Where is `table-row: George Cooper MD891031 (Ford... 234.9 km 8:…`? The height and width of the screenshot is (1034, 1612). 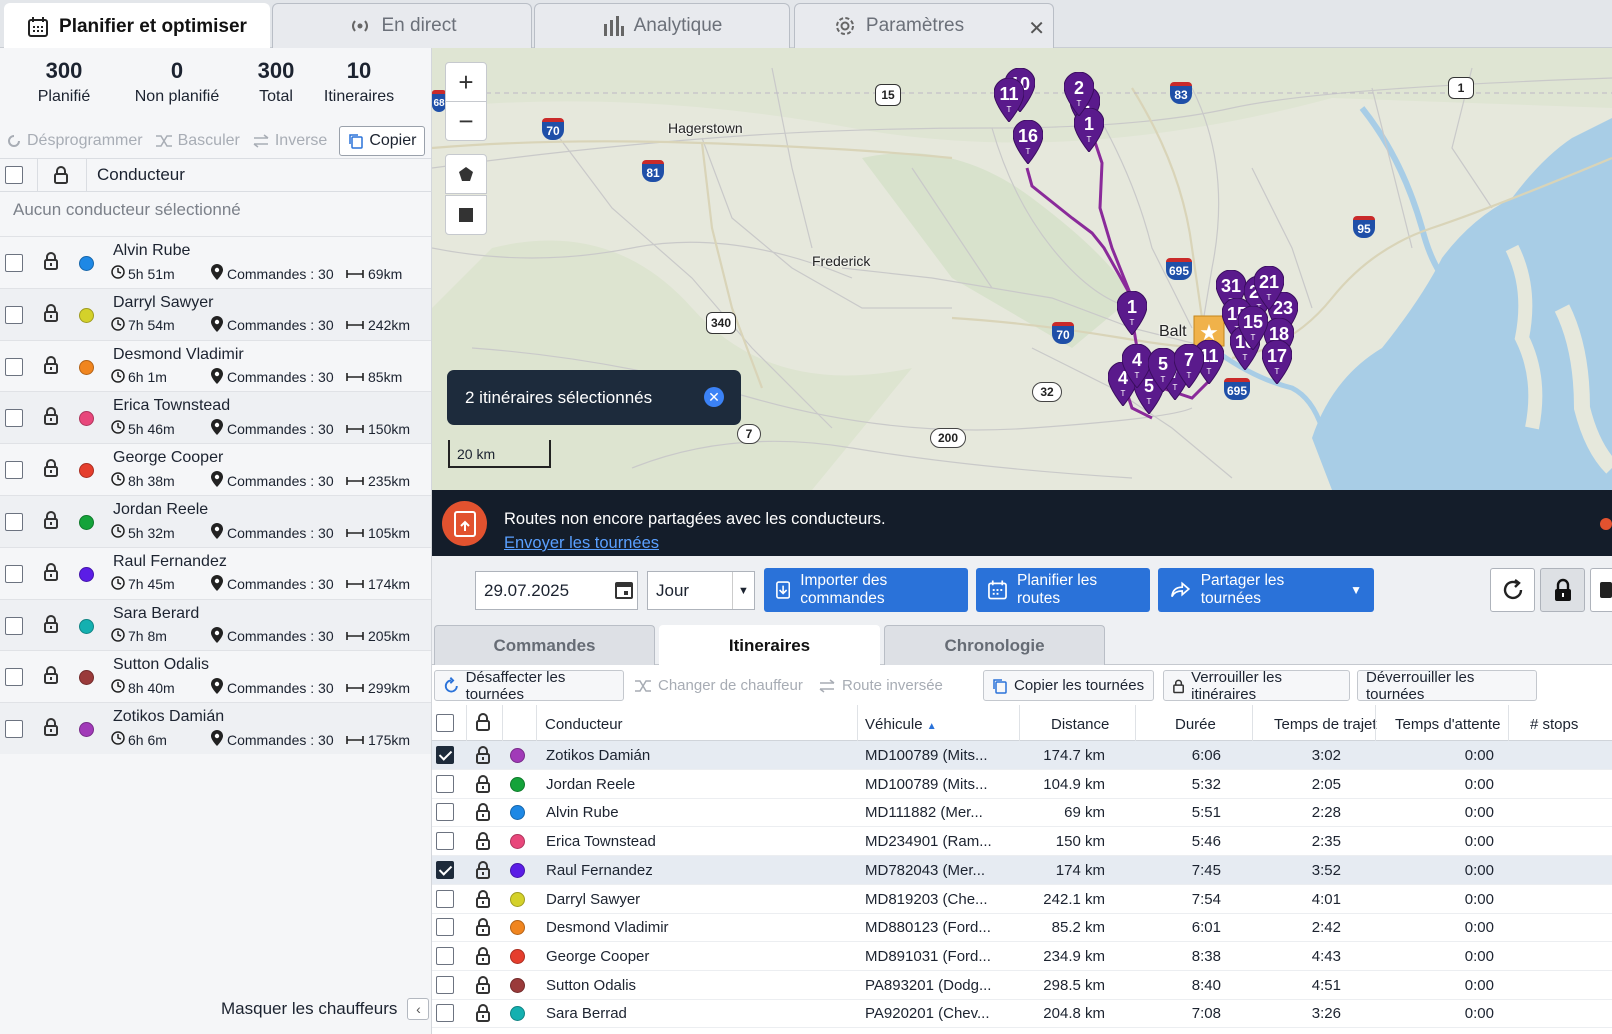 table-row: George Cooper MD891031 (Ford... 234.9 km 8:… is located at coordinates (1022, 956).